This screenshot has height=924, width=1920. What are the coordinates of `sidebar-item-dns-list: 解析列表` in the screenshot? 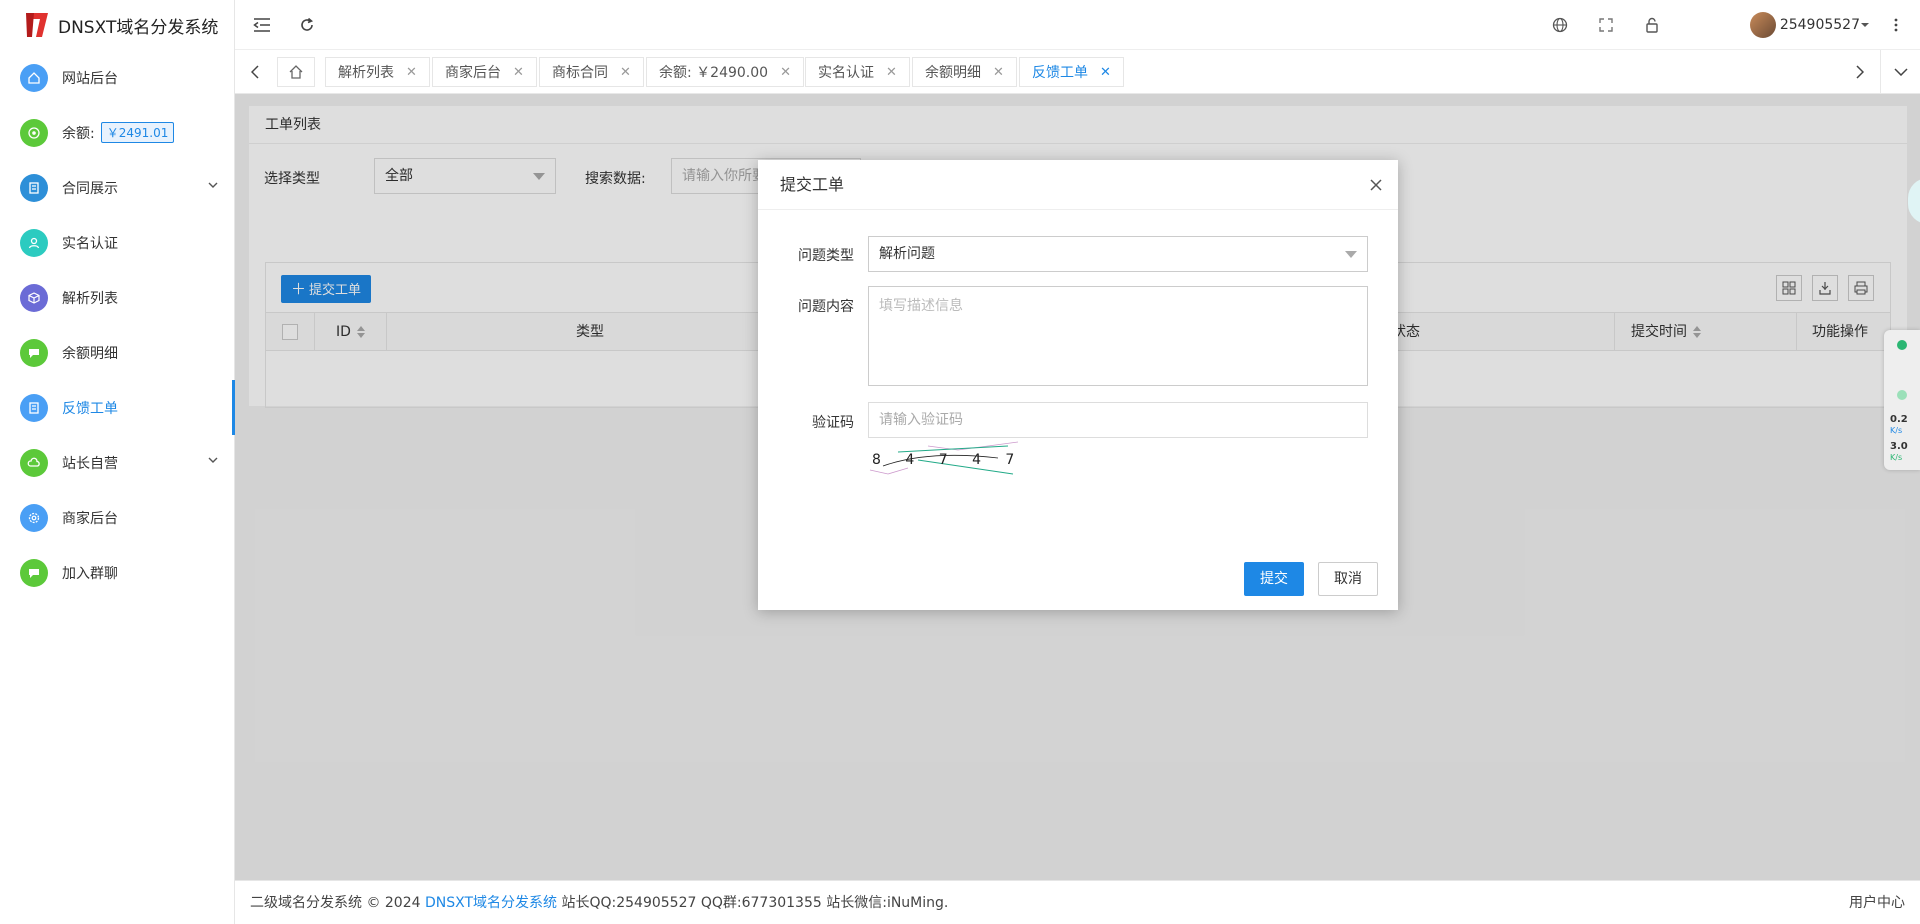 It's located at (117, 297).